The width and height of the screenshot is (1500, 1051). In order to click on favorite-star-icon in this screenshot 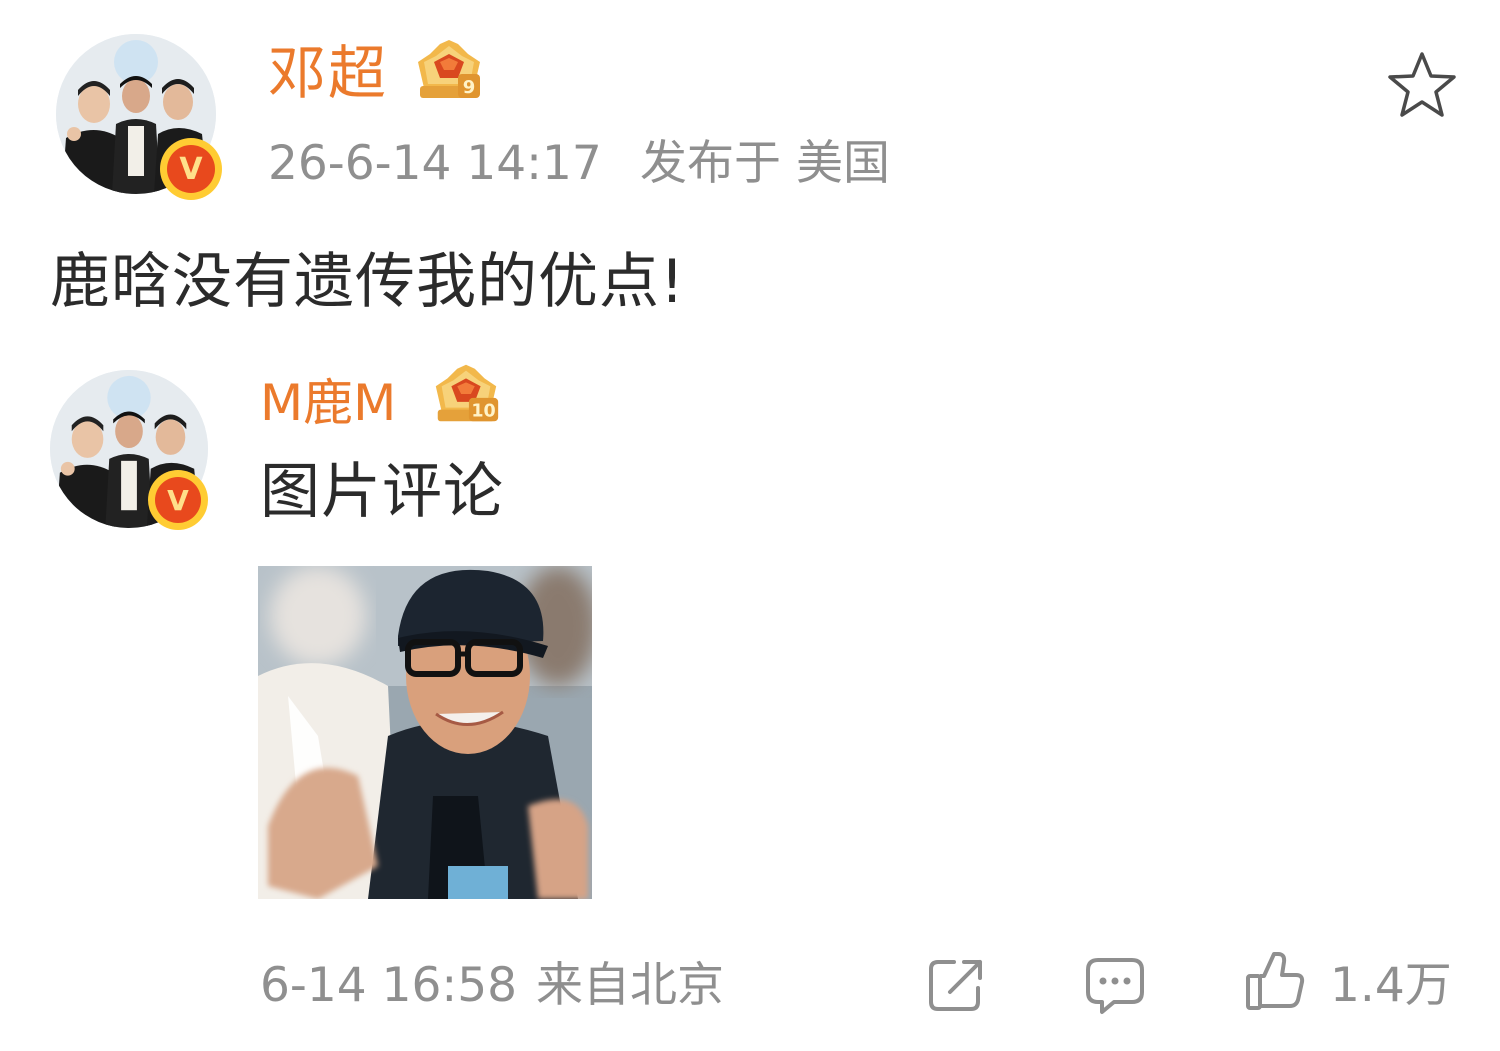, I will do `click(1422, 85)`.